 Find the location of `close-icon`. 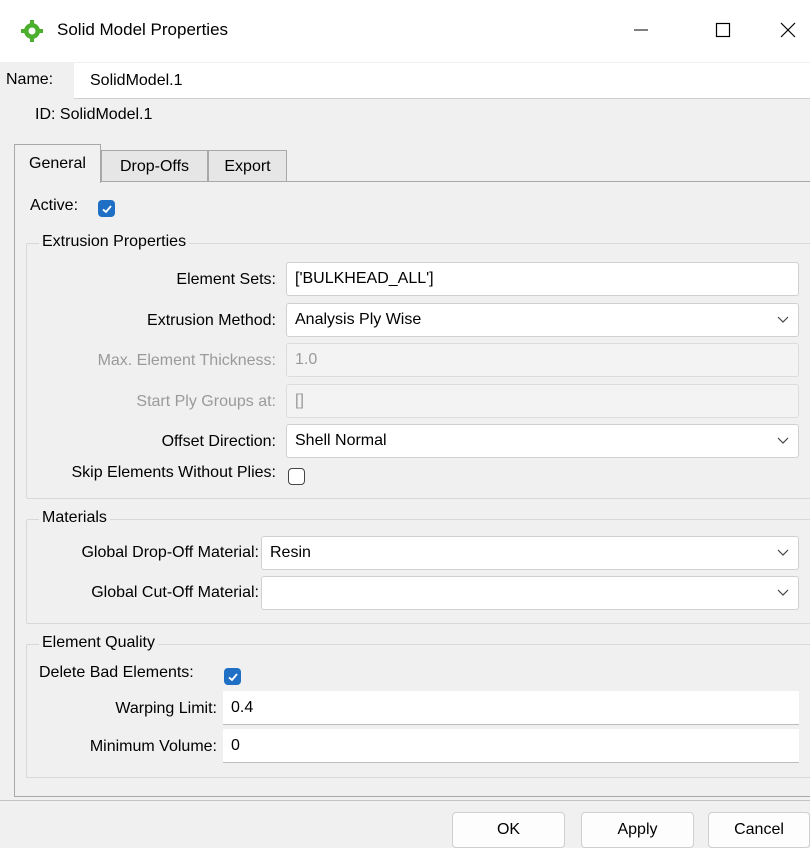

close-icon is located at coordinates (788, 30).